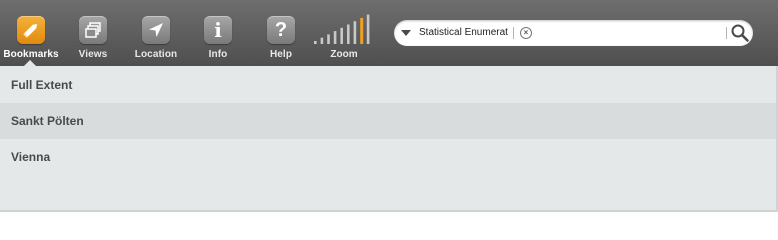  I want to click on zoom-control: Zoom, so click(344, 38).